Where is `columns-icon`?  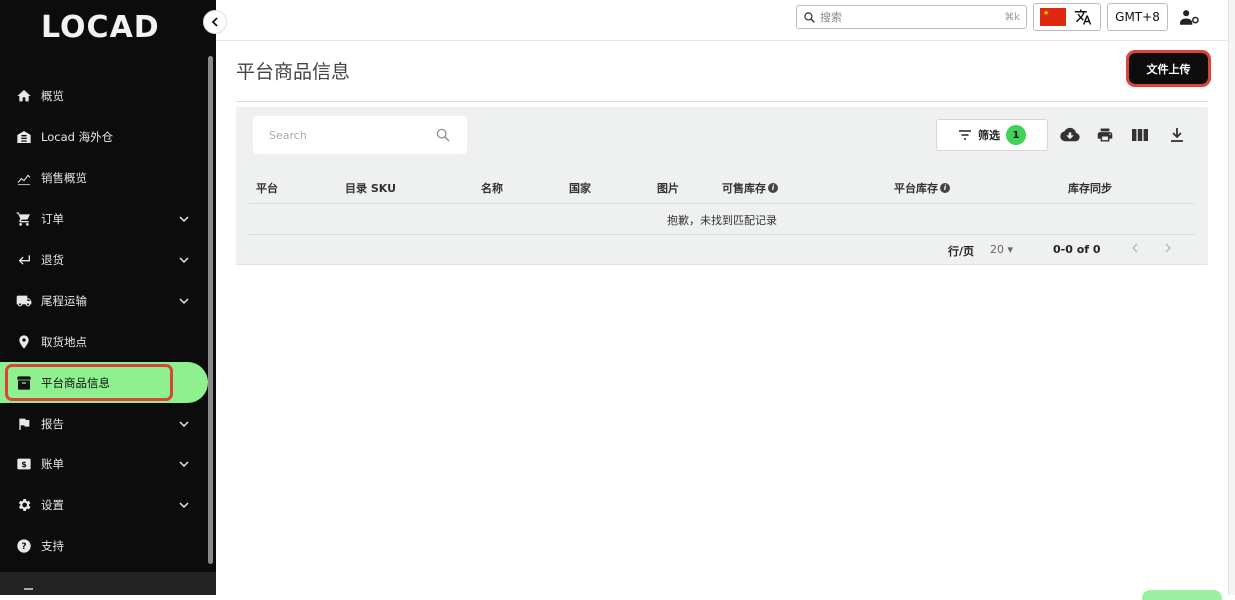 columns-icon is located at coordinates (1140, 135).